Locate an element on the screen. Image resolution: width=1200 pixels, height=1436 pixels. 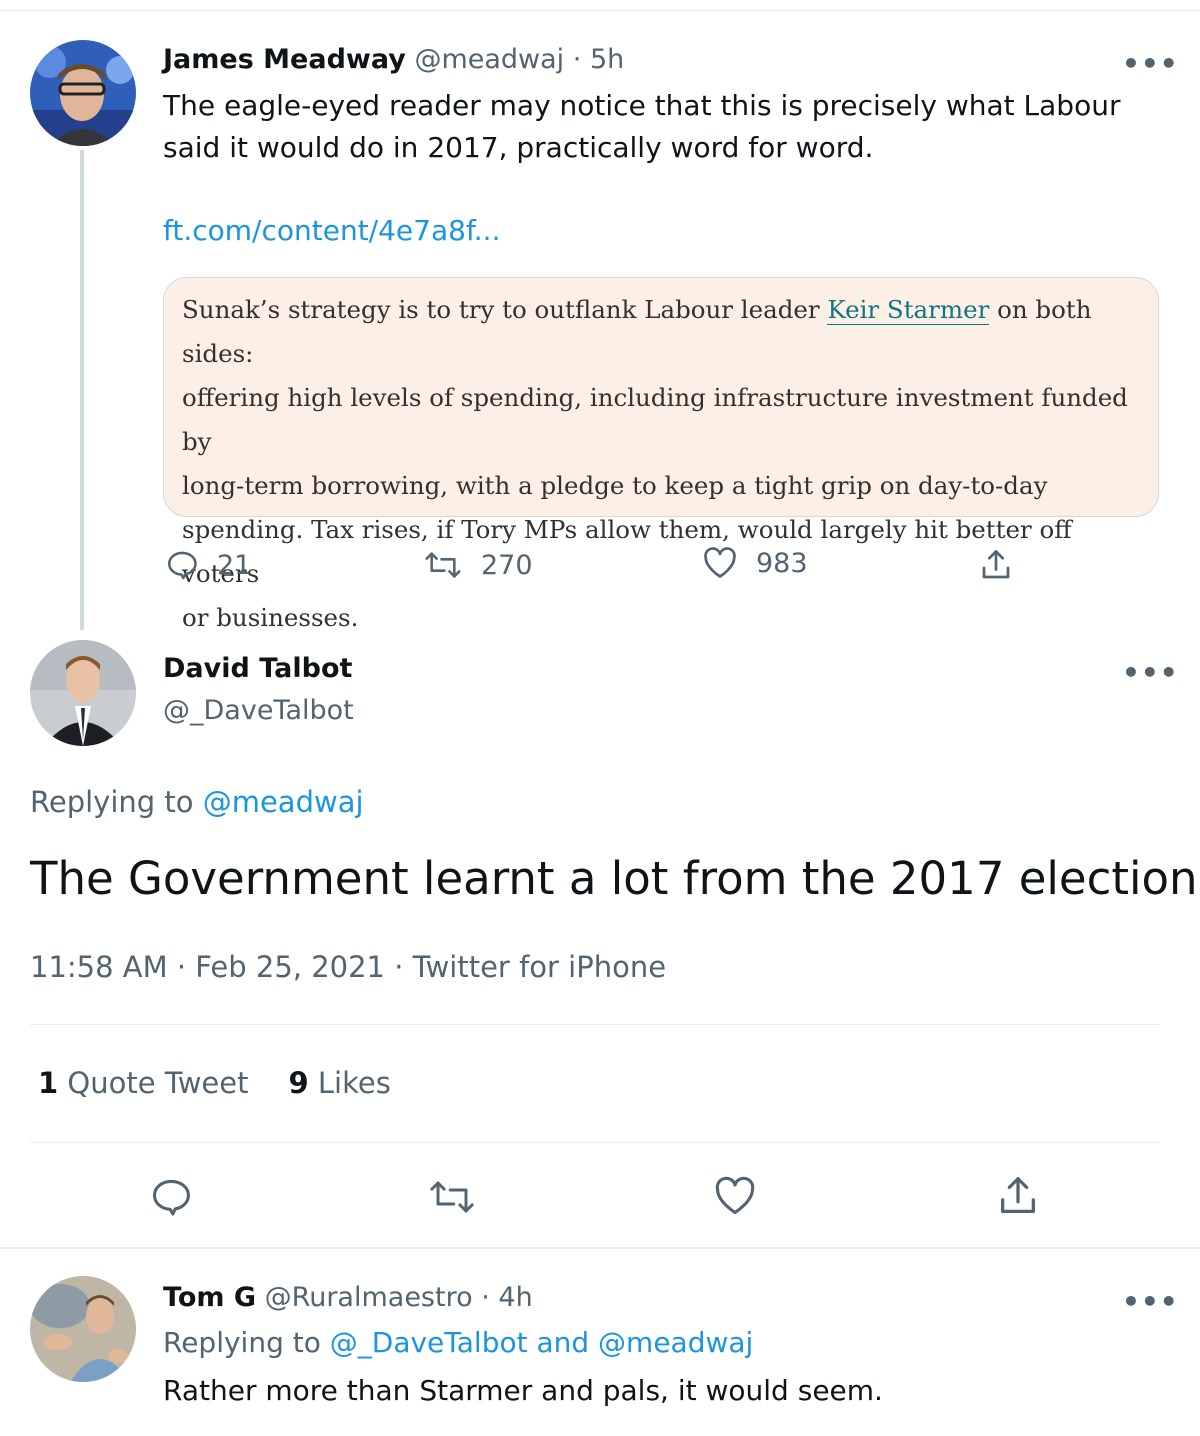
tweet3-replying-to: Replying to @_DaveTalbot and @meadwaj is located at coordinates (458, 1342).